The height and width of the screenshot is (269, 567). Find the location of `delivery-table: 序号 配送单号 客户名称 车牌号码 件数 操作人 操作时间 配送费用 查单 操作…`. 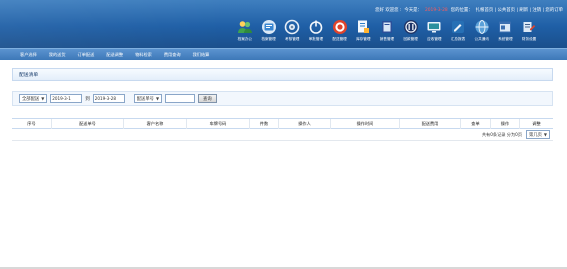

delivery-table: 序号 配送单号 客户名称 车牌号码 件数 操作人 操作时间 配送费用 查单 操作… is located at coordinates (282, 129).